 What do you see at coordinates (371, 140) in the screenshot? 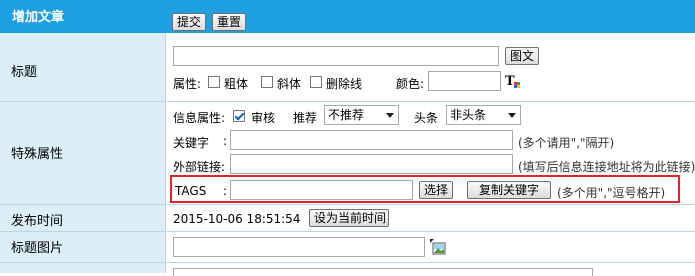
I see `keyword-input` at bounding box center [371, 140].